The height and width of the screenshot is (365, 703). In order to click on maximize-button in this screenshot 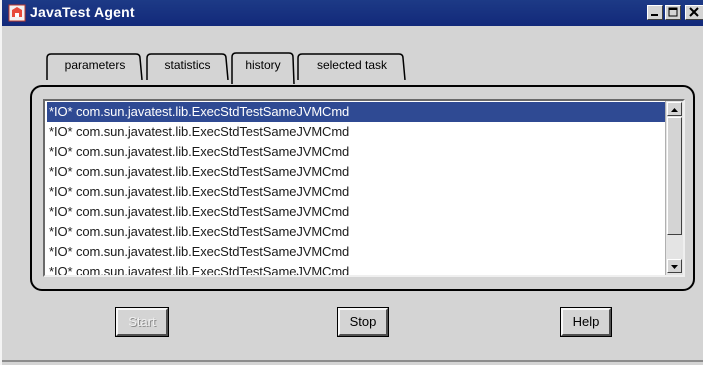, I will do `click(673, 12)`.